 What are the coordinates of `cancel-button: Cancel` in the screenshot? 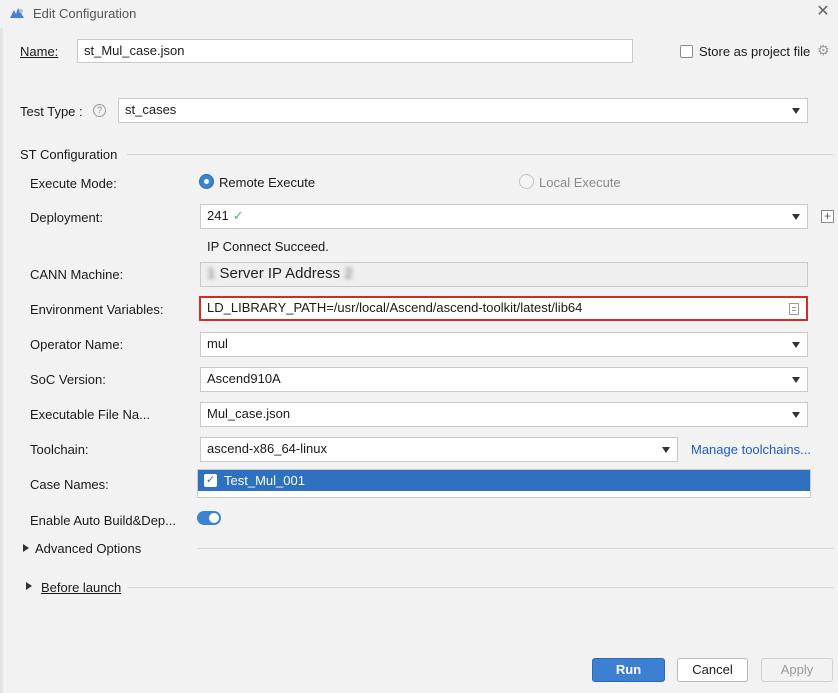 It's located at (712, 670).